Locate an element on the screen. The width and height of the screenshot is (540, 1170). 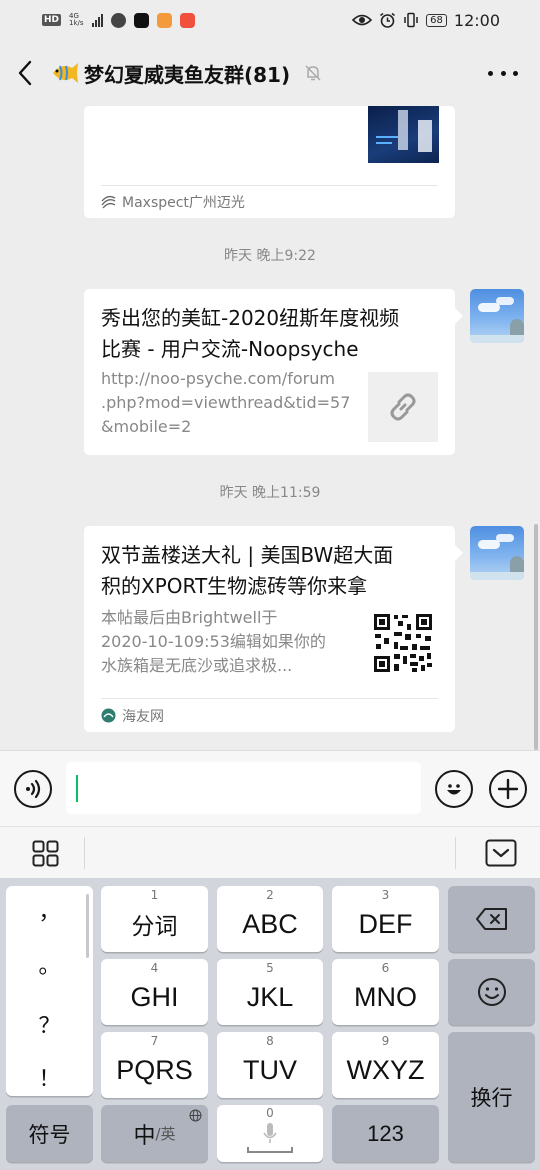
hide-keyboard-icon is located at coordinates (501, 853).